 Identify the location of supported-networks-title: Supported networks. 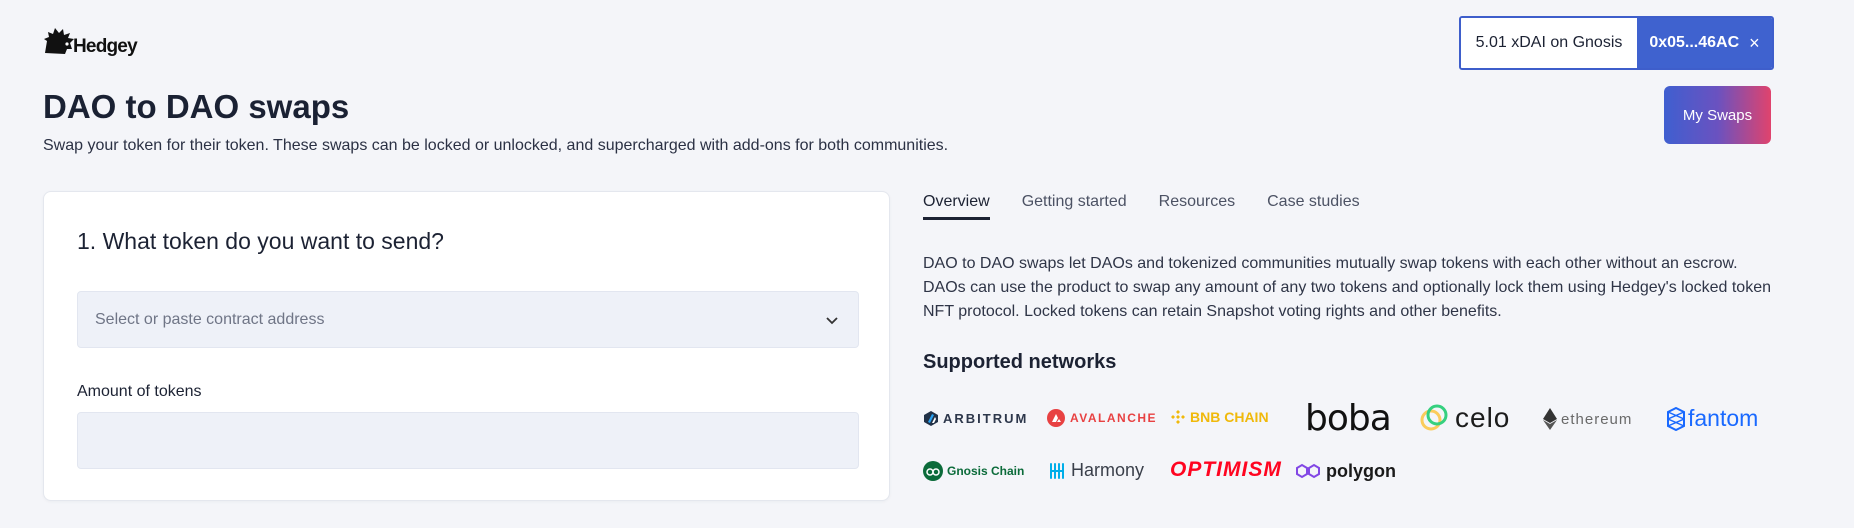
(1020, 362).